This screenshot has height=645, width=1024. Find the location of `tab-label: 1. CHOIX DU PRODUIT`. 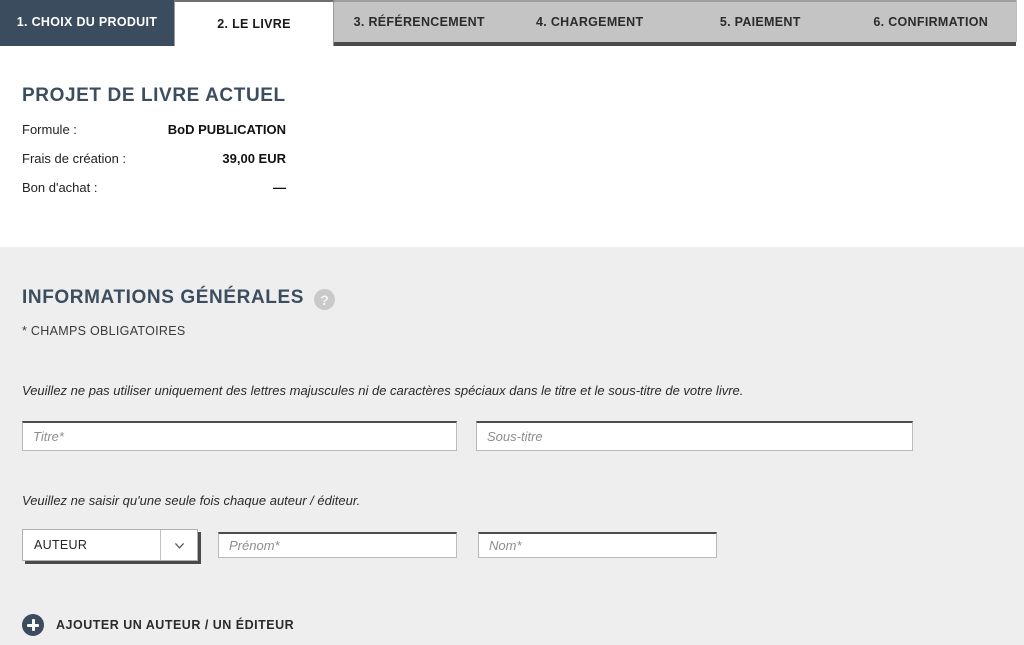

tab-label: 1. CHOIX DU PRODUIT is located at coordinates (87, 21).